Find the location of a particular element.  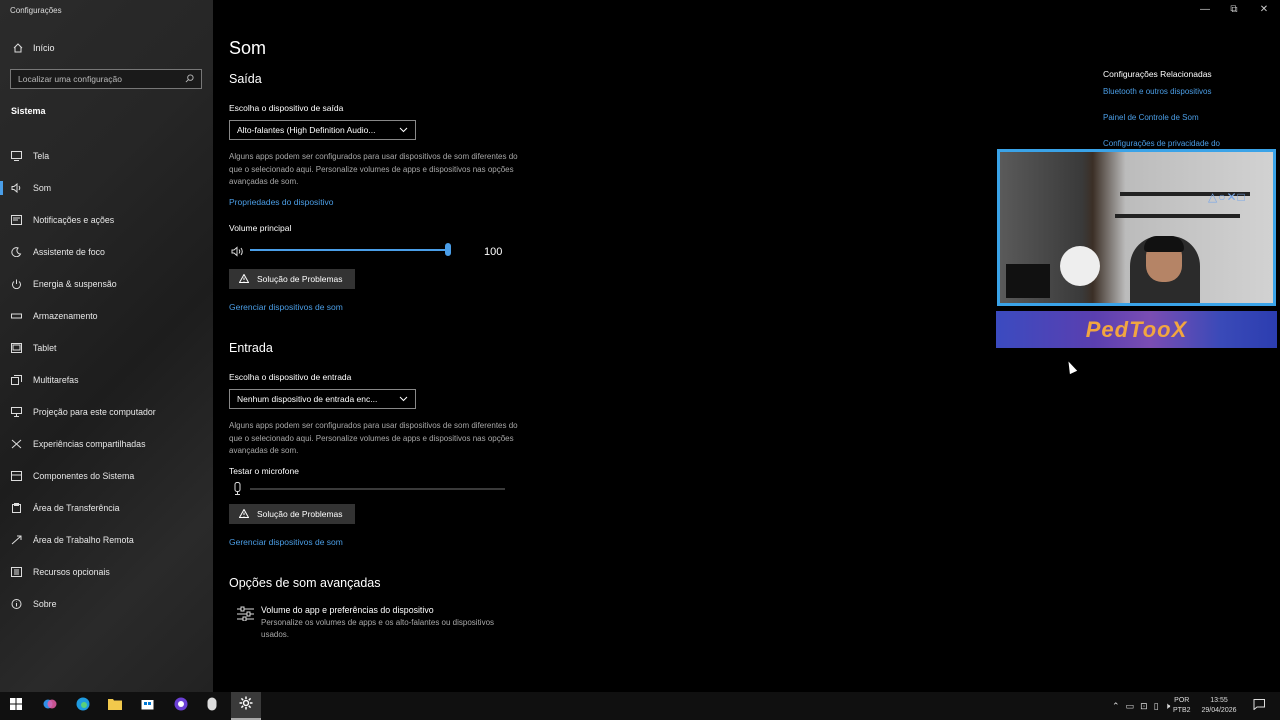

mouse-icon is located at coordinates (212, 706).